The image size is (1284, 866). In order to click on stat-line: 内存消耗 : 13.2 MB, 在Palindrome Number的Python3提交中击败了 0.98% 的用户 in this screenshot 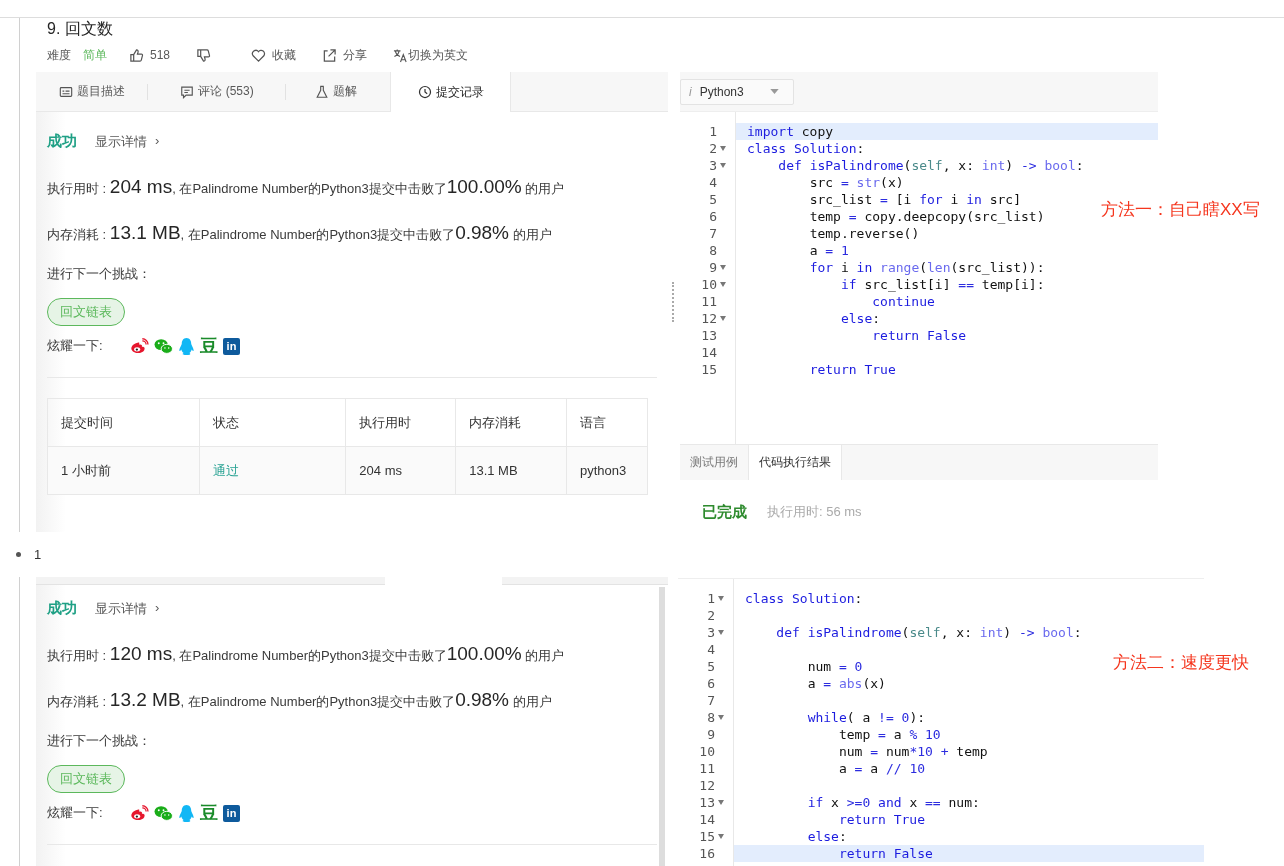, I will do `click(300, 700)`.